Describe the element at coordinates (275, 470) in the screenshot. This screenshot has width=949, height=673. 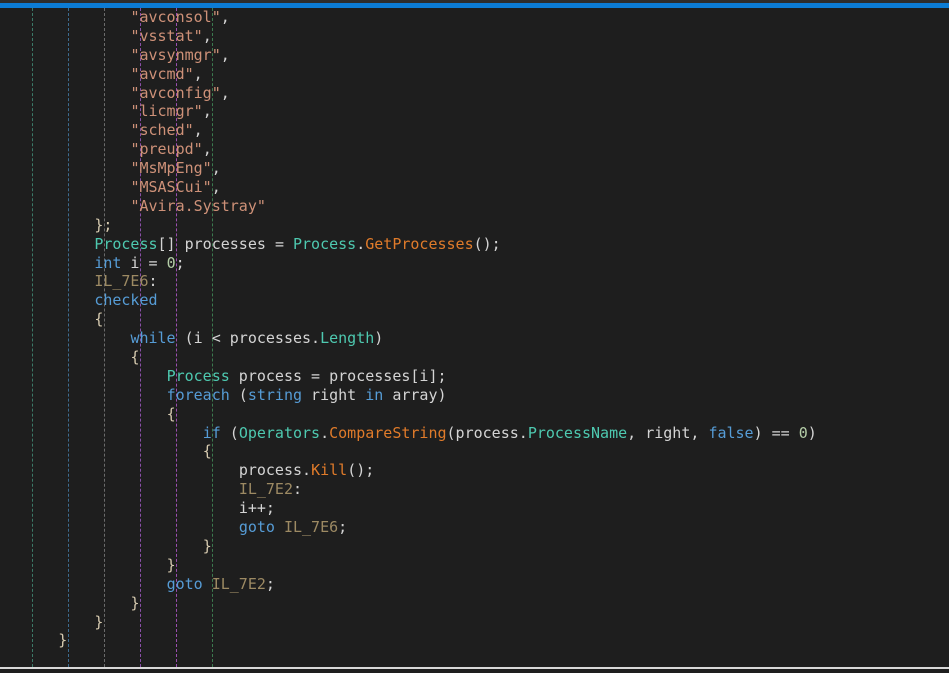
I see `token-plain: process.` at that location.